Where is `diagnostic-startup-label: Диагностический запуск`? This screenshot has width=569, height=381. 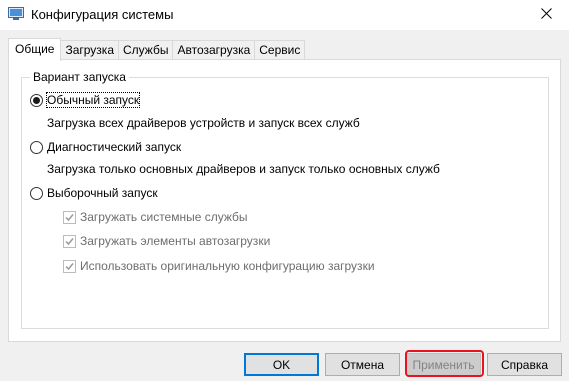
diagnostic-startup-label: Диагностический запуск is located at coordinates (114, 147).